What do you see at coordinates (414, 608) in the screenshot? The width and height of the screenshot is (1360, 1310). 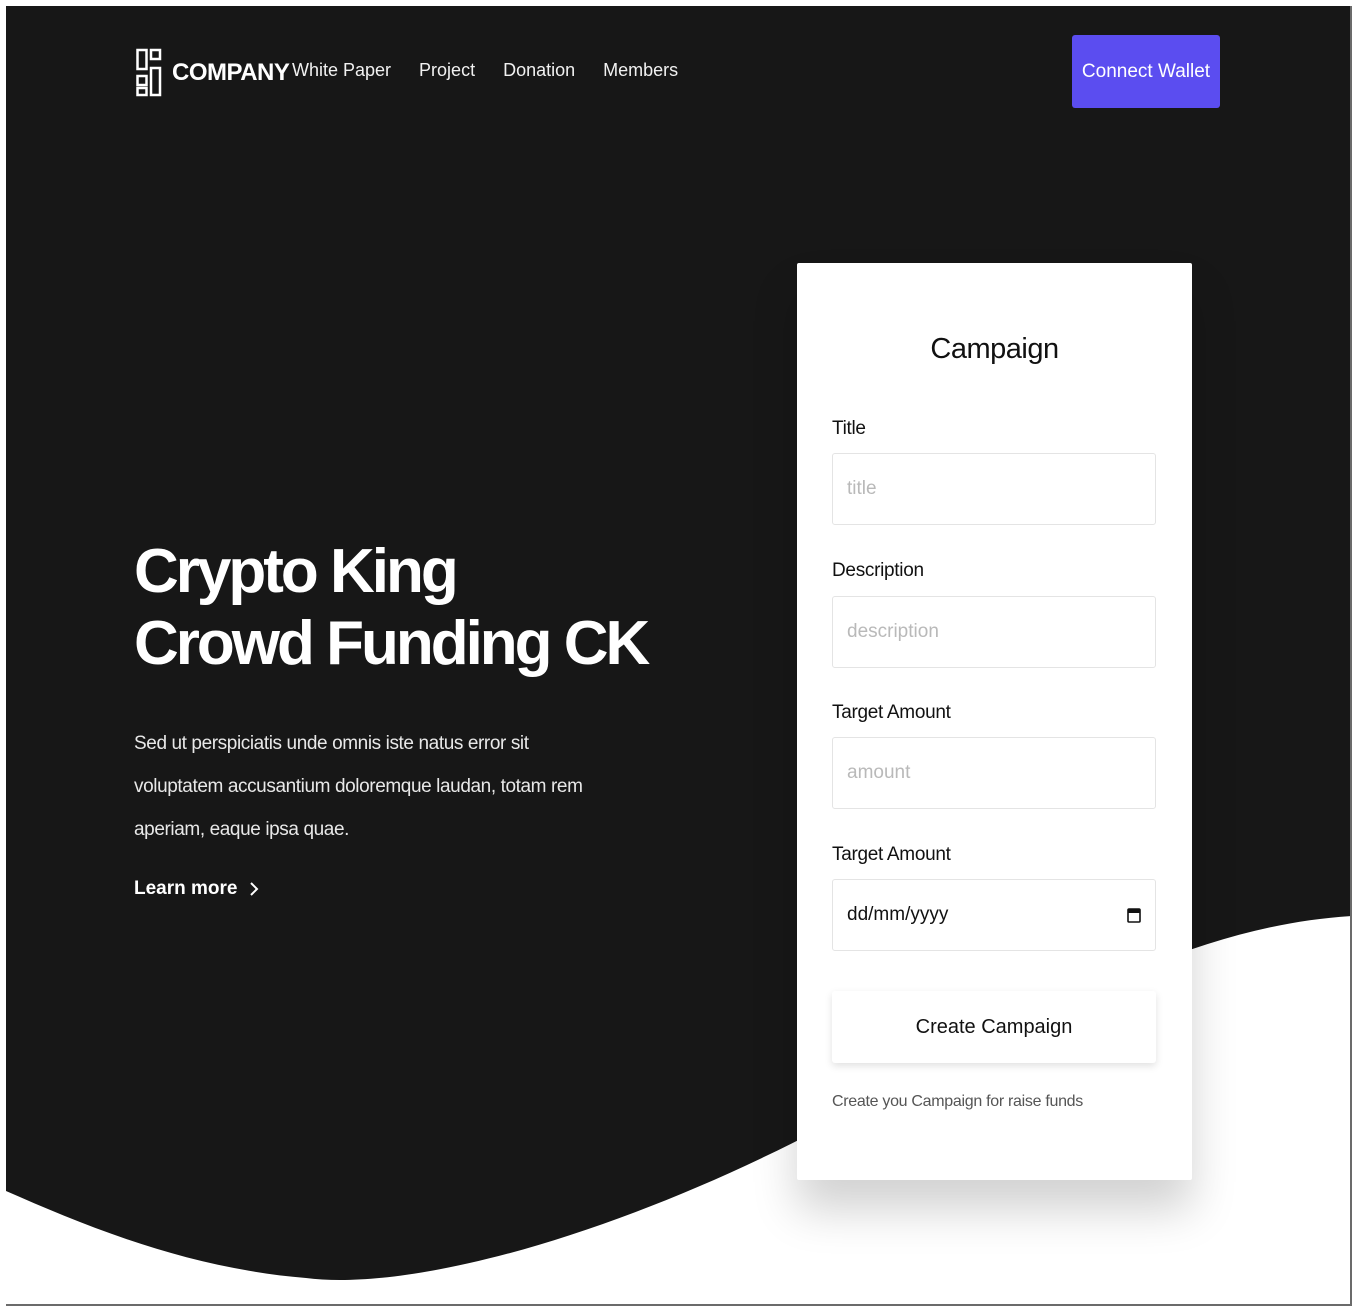 I see `hero-title: Crypto King Crowd Funding CK` at bounding box center [414, 608].